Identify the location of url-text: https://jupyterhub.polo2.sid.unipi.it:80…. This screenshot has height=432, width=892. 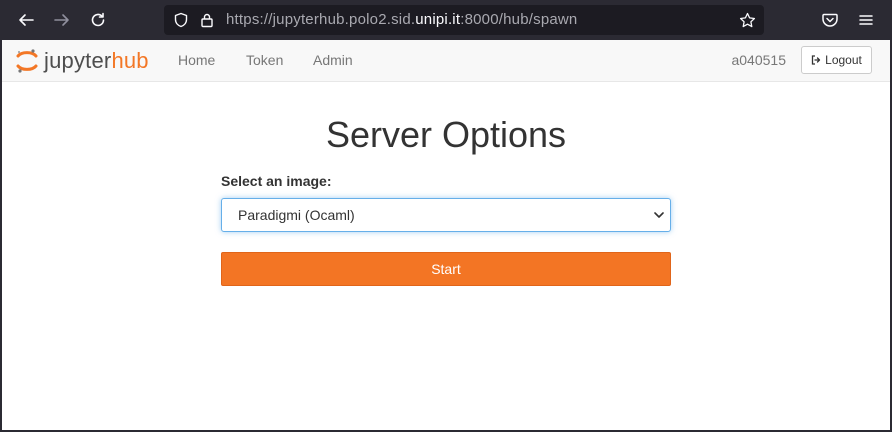
(401, 20).